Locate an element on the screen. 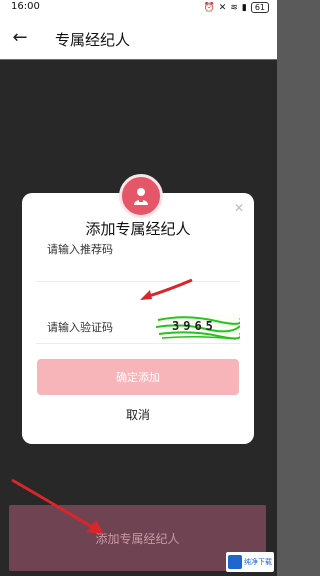 The image size is (320, 576). status-time: 16:00 is located at coordinates (25, 6).